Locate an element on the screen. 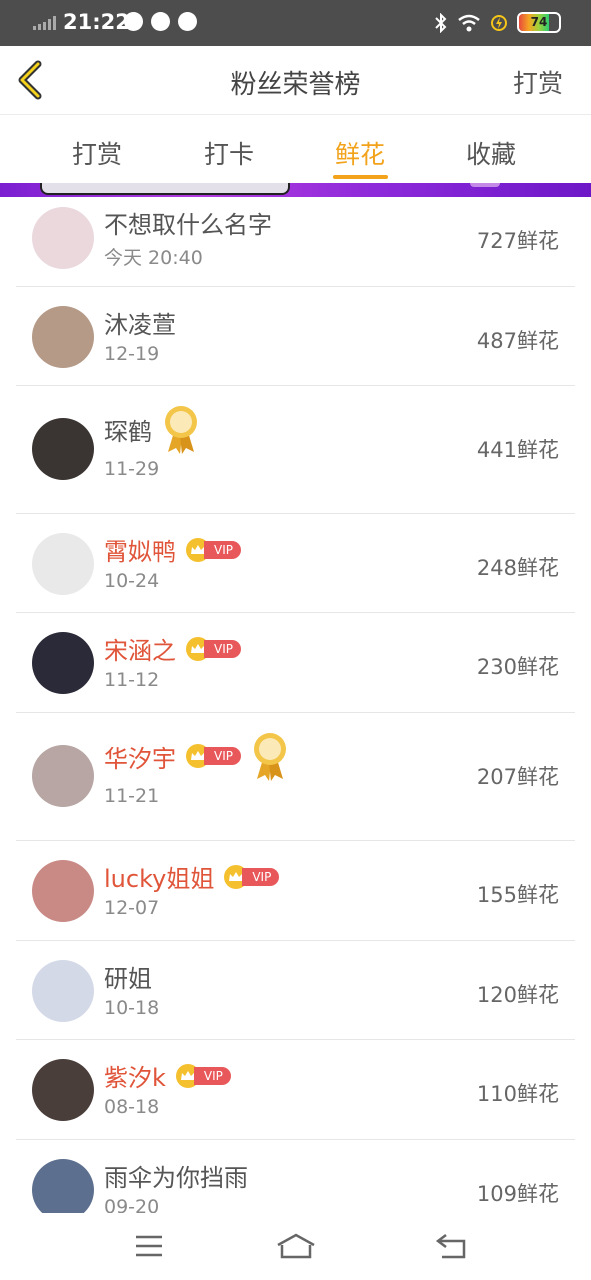  fan-date: 08-18 is located at coordinates (132, 1107).